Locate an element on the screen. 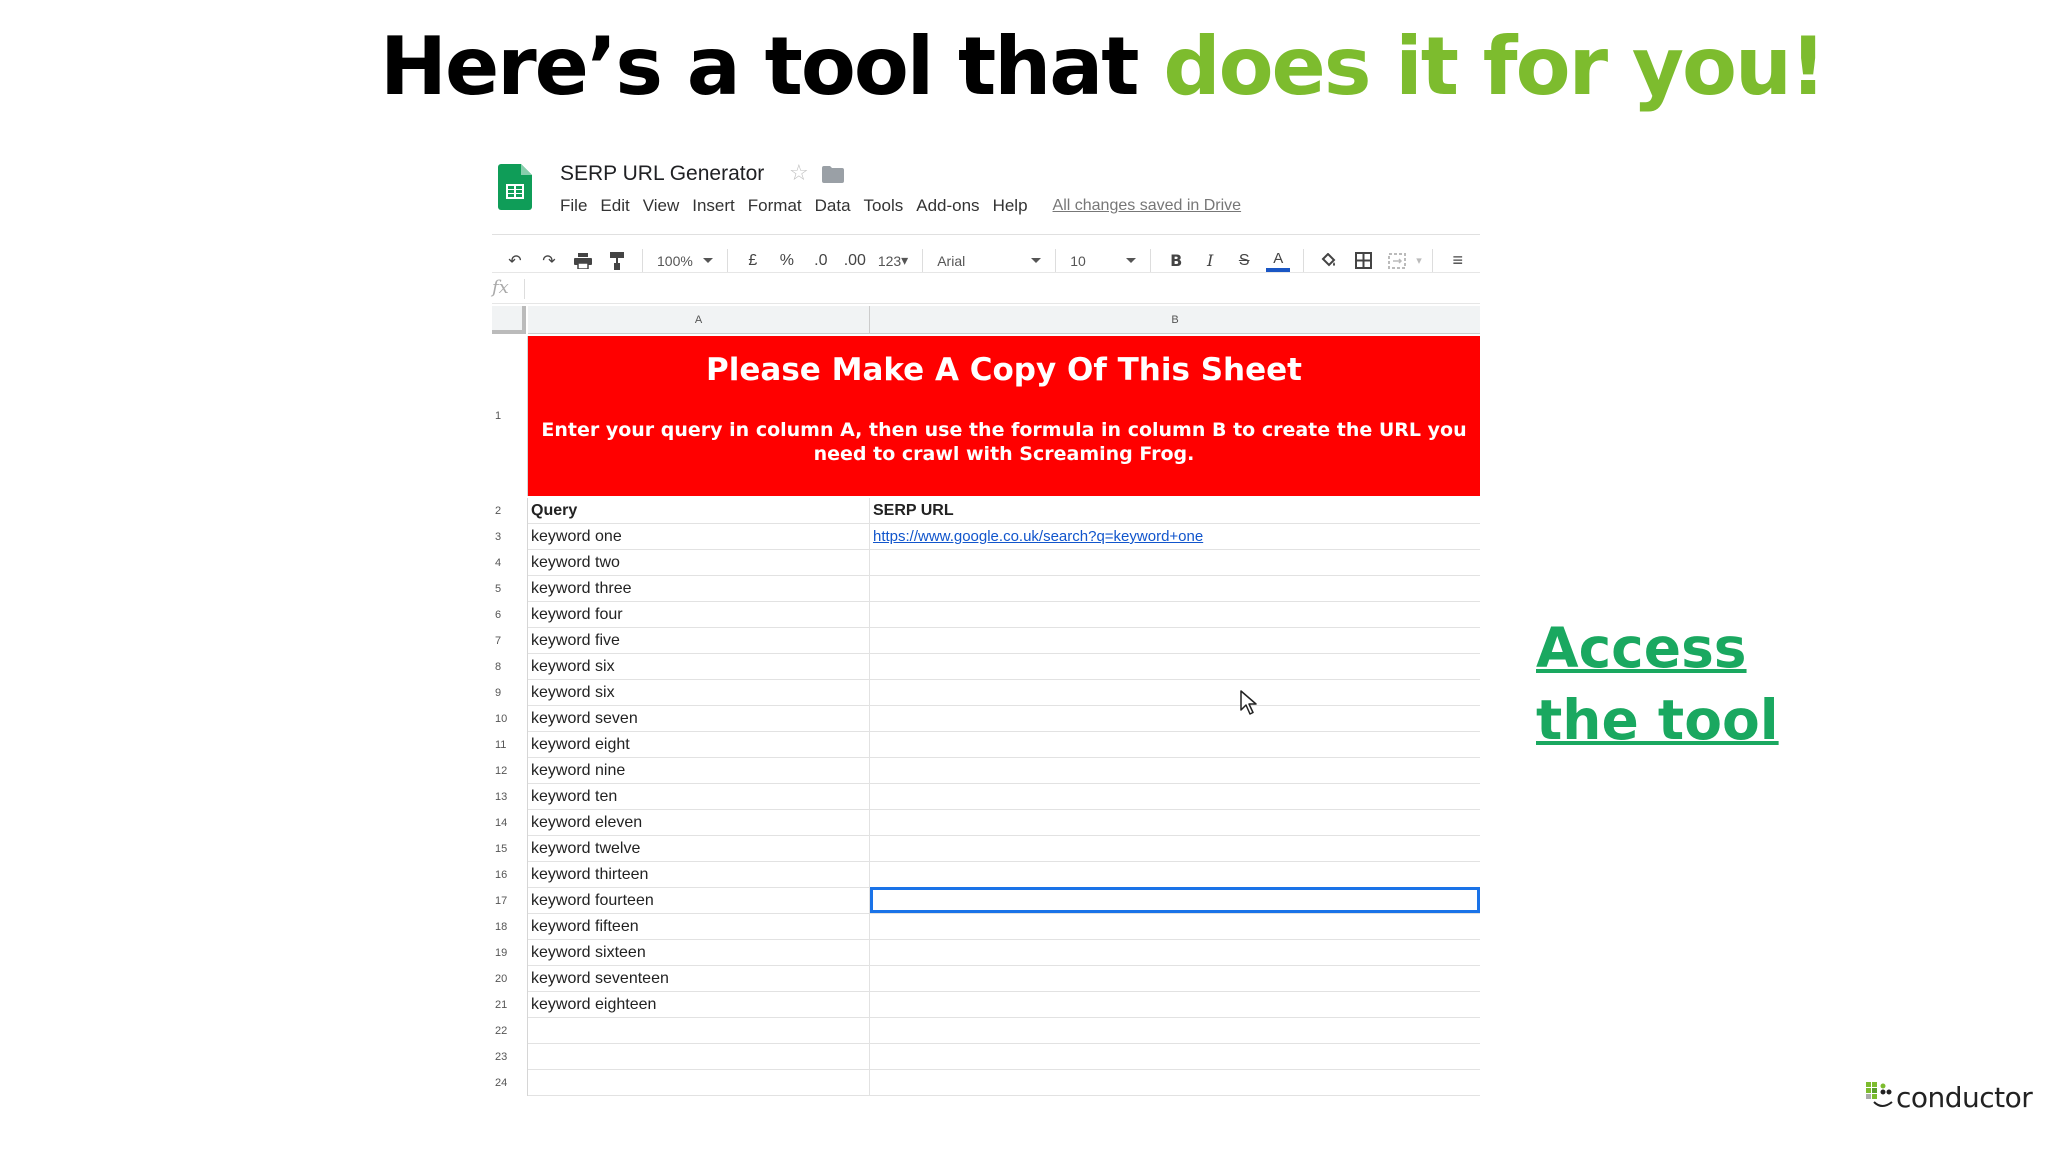 The width and height of the screenshot is (2048, 1152). more-formats-dropdown: 123 ▾ is located at coordinates (893, 261).